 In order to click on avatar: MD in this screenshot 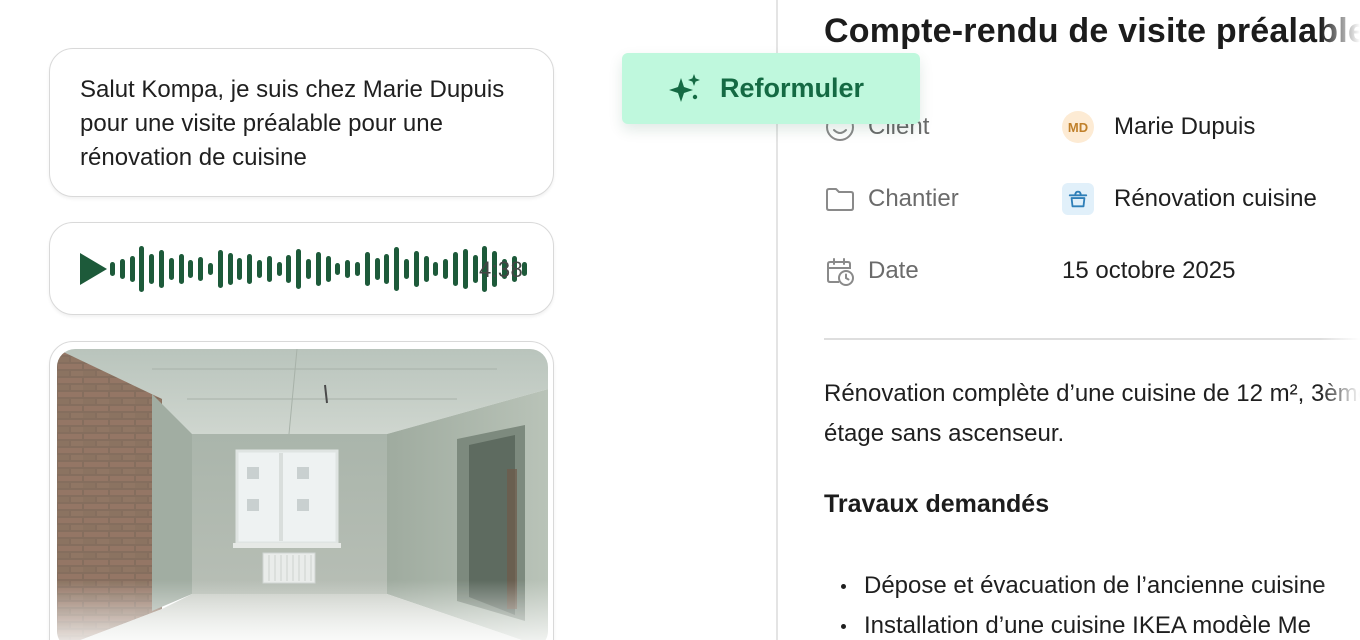, I will do `click(1078, 127)`.